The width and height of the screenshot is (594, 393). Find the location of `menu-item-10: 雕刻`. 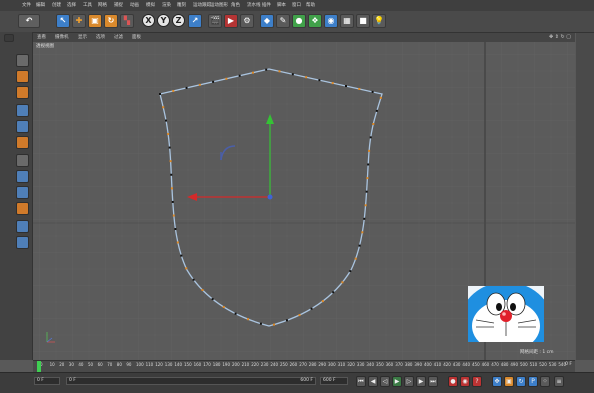

menu-item-10: 雕刻 is located at coordinates (181, 5).